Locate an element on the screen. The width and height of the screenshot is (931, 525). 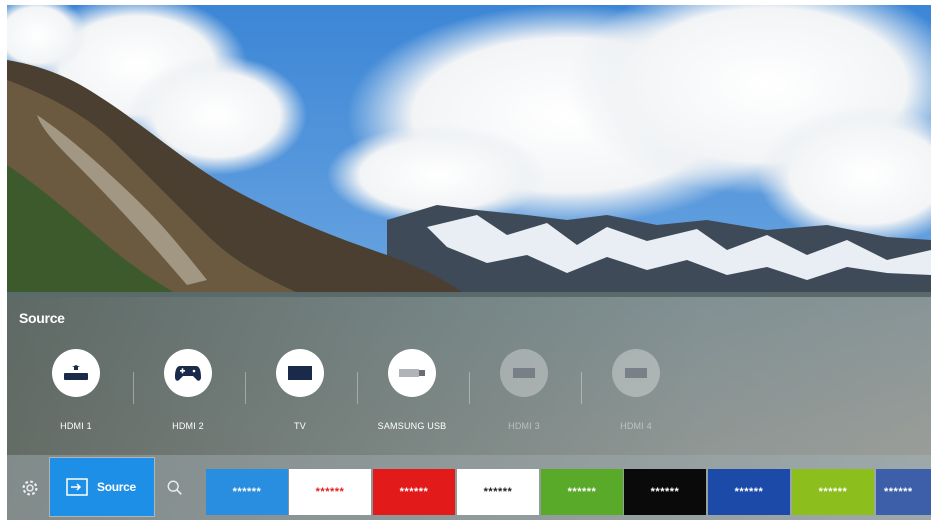
usb-drive-icon is located at coordinates (412, 373).